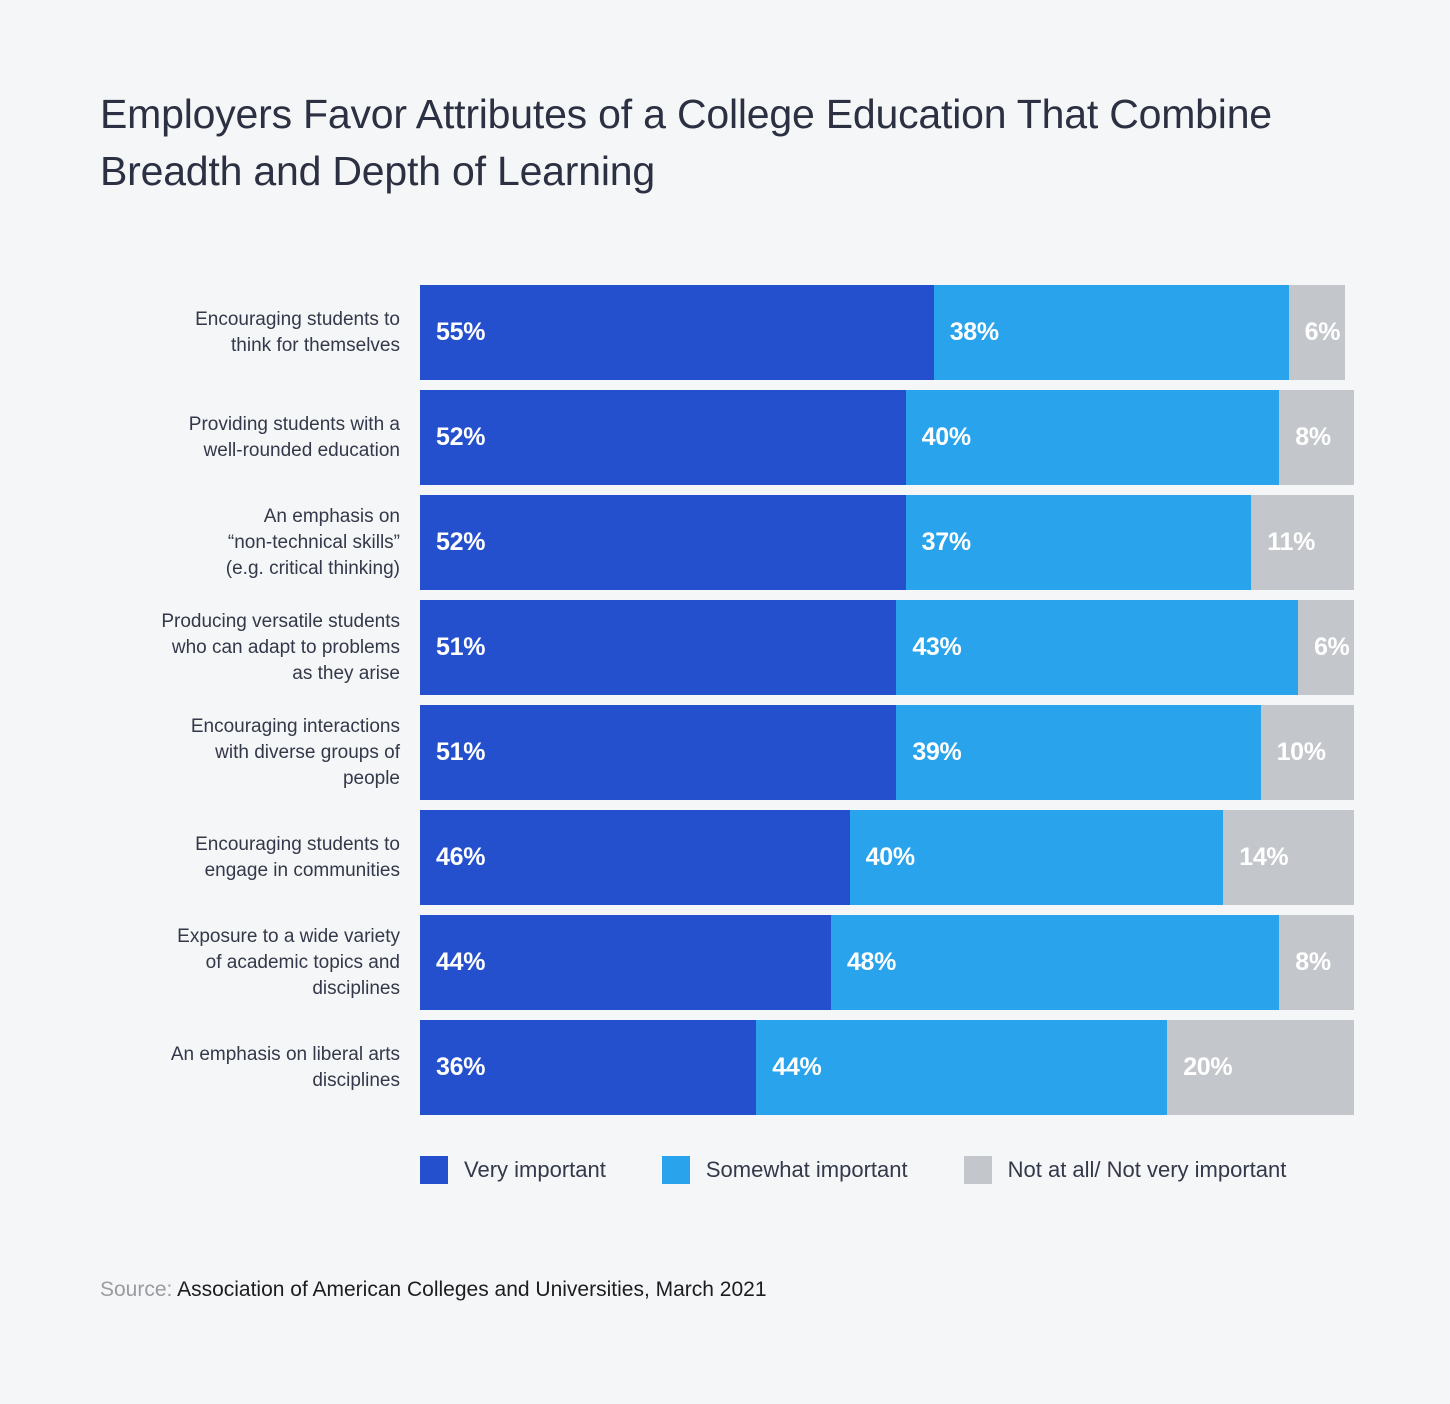 This screenshot has width=1450, height=1404. I want to click on bar-segment-value: 48%, so click(871, 962).